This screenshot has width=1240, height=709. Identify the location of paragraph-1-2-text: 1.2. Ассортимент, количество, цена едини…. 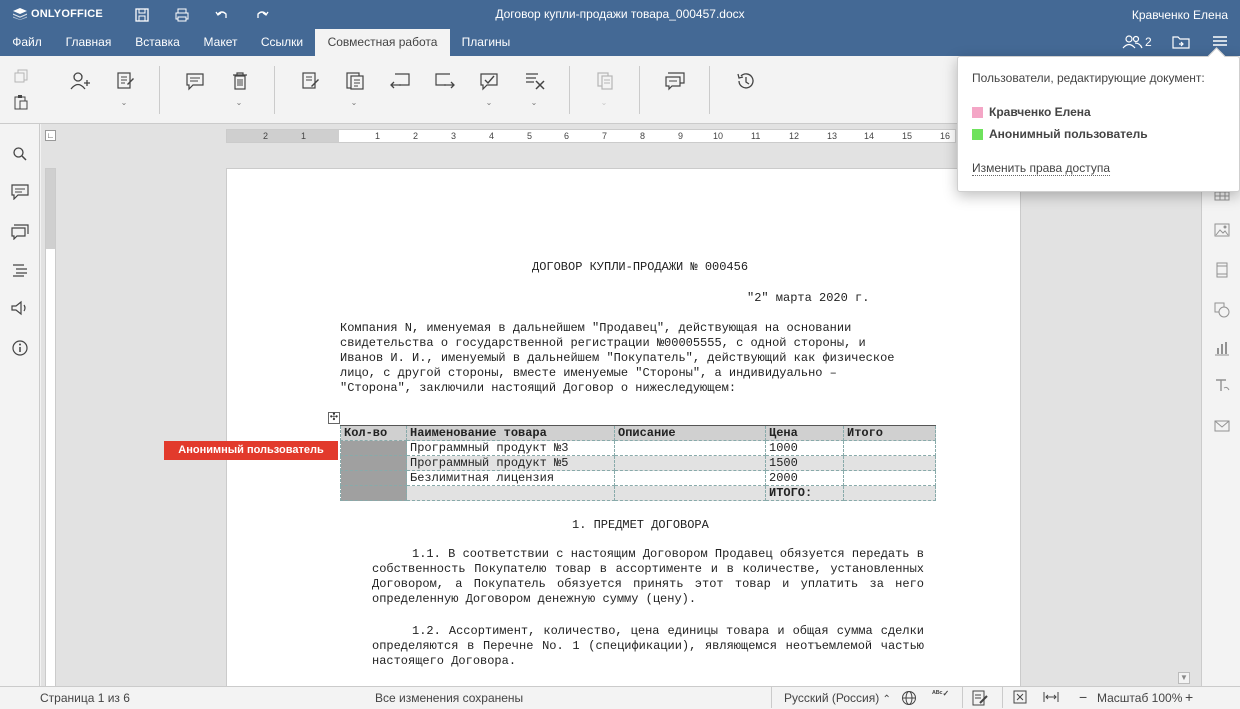
(648, 646).